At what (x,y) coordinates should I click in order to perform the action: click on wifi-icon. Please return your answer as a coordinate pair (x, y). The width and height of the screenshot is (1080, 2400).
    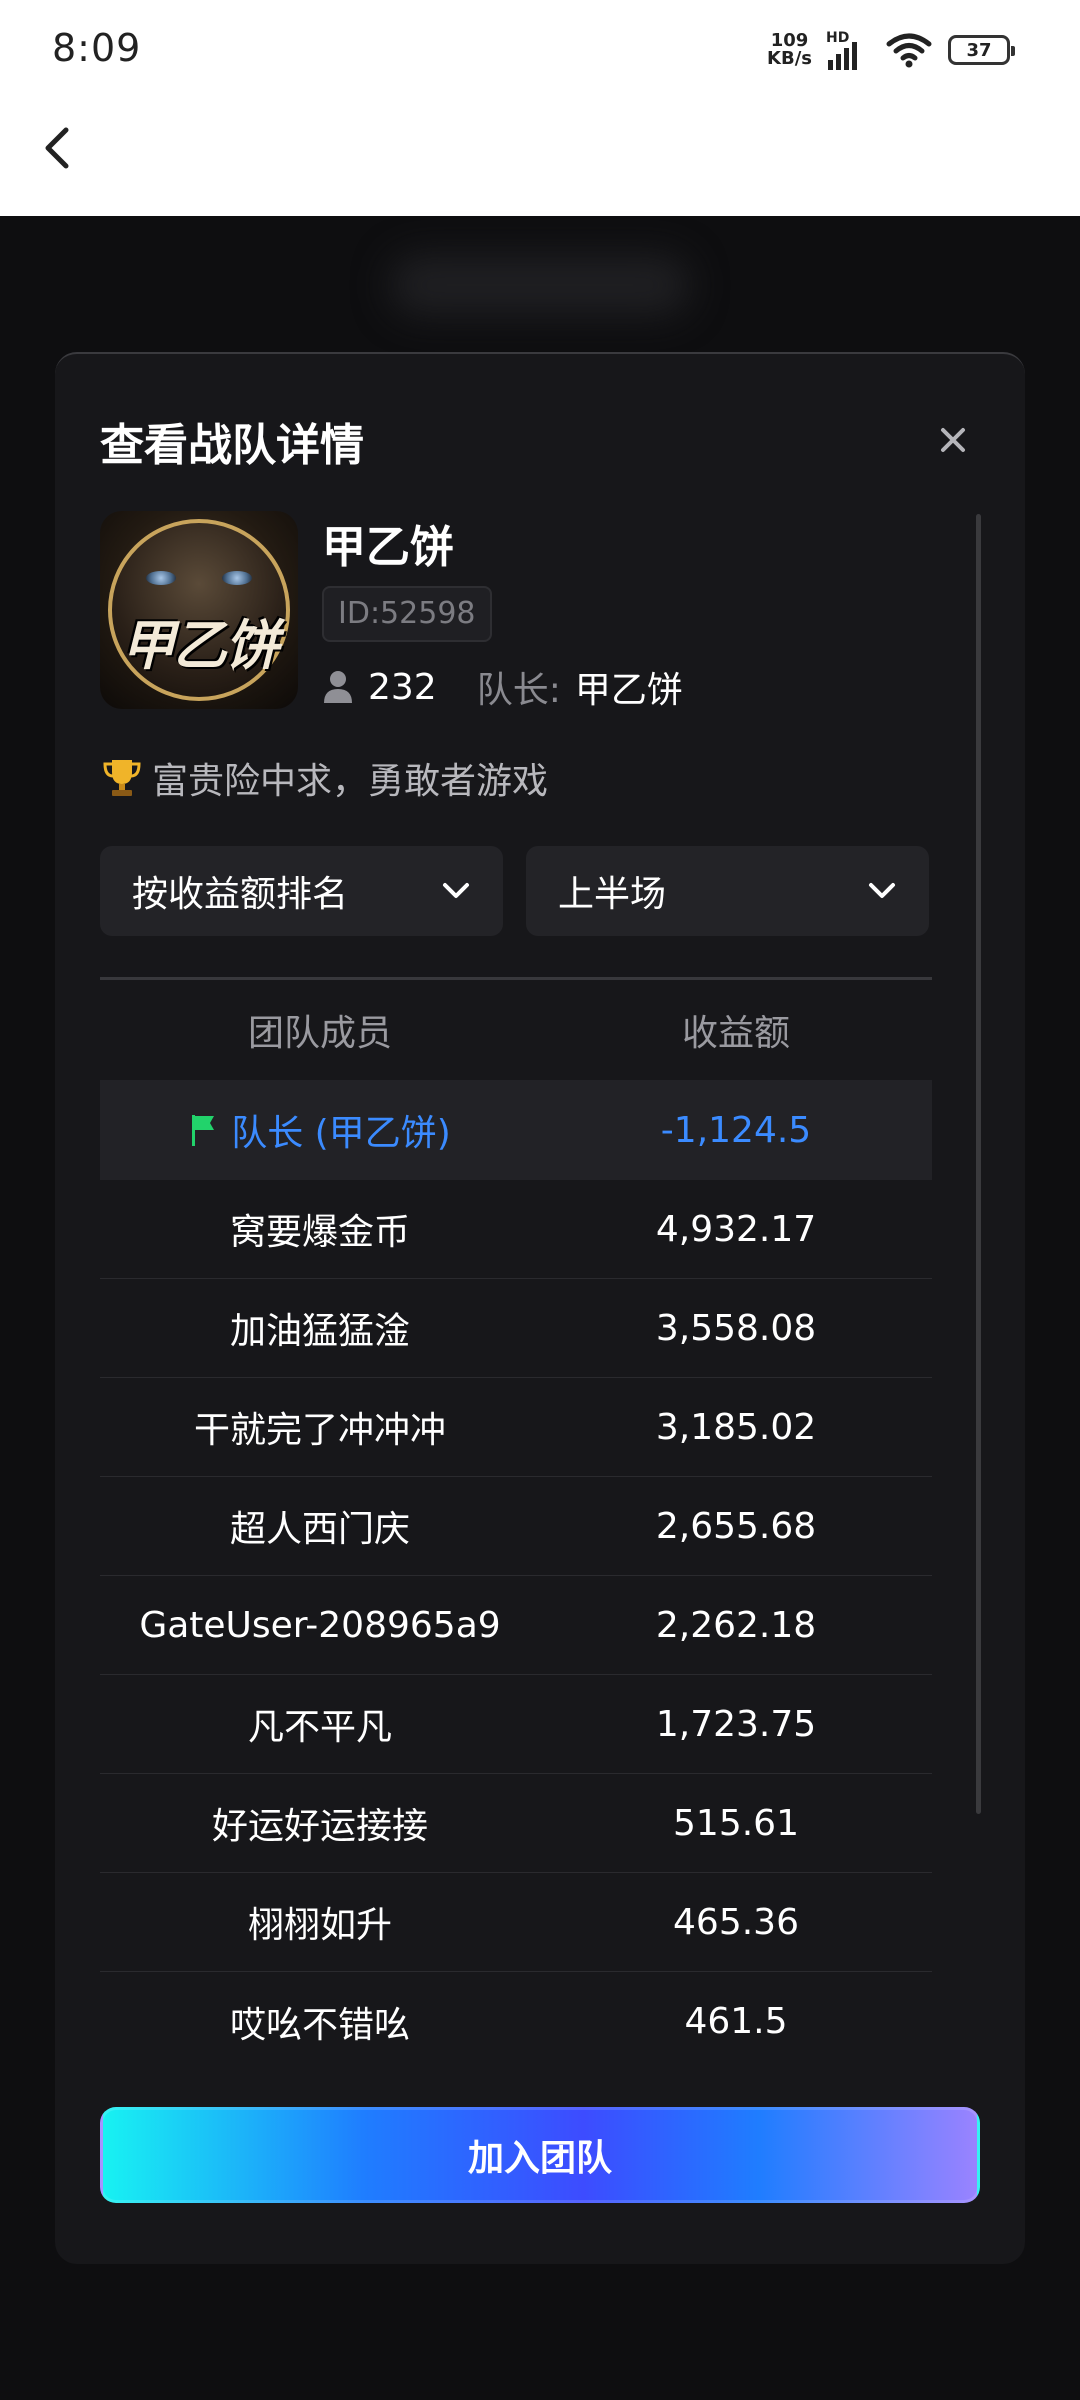
    Looking at the image, I should click on (909, 50).